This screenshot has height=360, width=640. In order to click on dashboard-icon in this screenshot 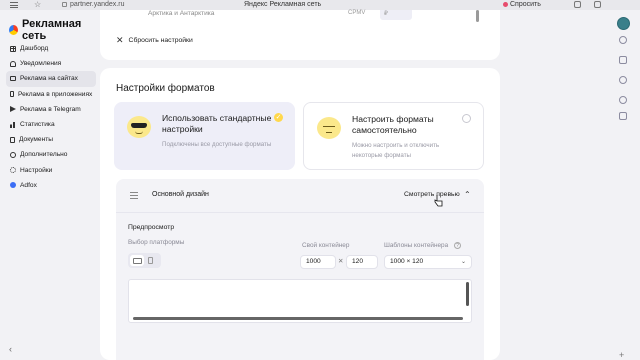, I will do `click(13, 48)`.